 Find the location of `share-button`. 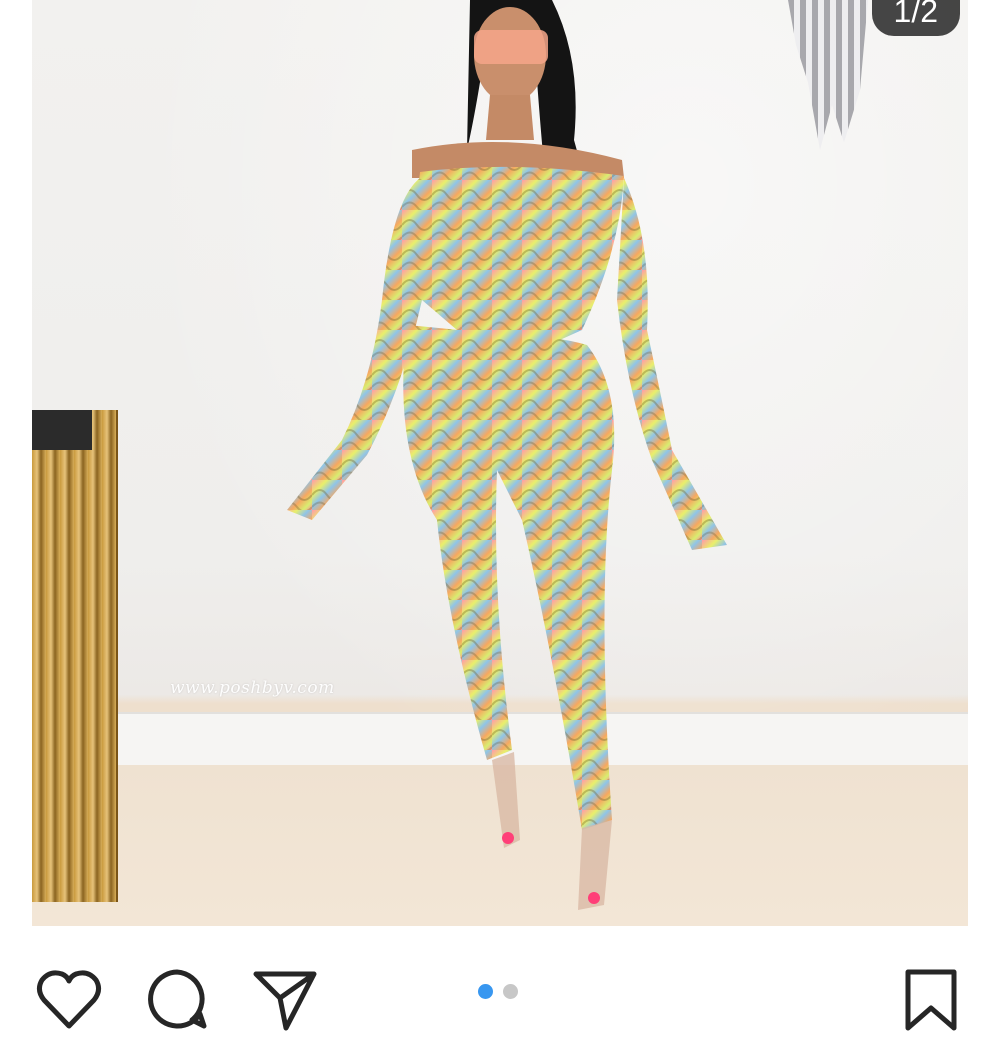

share-button is located at coordinates (285, 997).